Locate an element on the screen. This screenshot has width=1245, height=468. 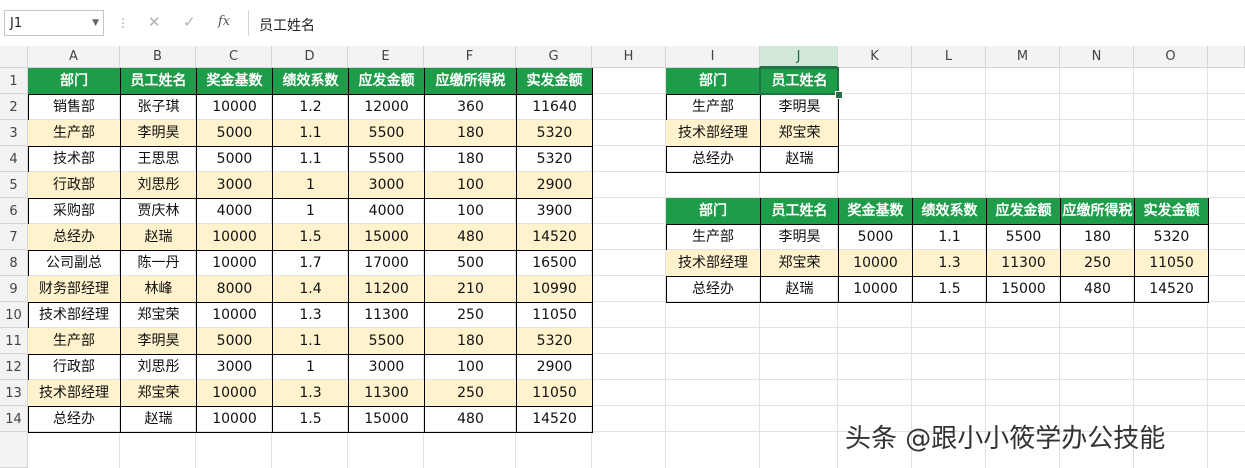
main-table-cell: 210 is located at coordinates (471, 289).